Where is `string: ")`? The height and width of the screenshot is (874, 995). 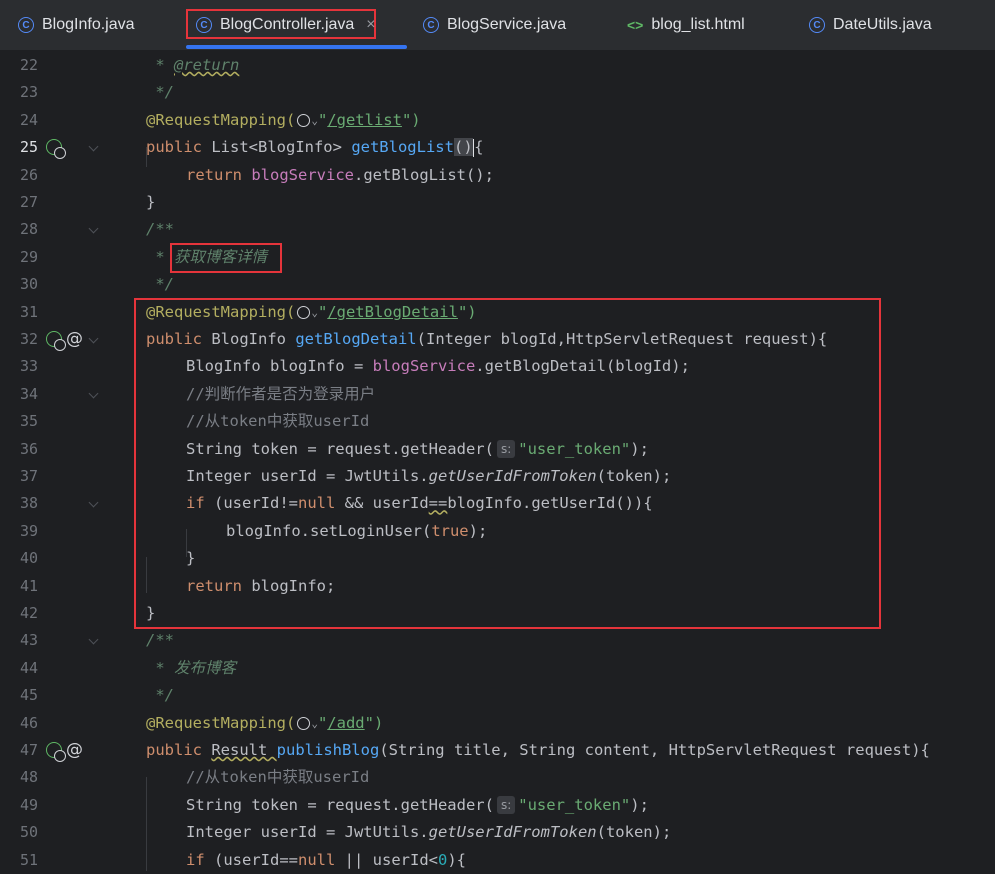 string: ") is located at coordinates (374, 722).